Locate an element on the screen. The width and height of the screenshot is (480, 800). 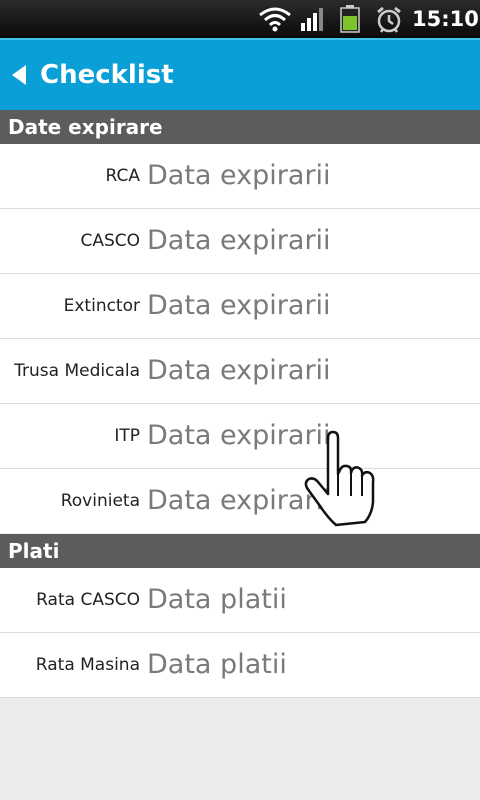
list-item: Rata Masina Data platii is located at coordinates (240, 665).